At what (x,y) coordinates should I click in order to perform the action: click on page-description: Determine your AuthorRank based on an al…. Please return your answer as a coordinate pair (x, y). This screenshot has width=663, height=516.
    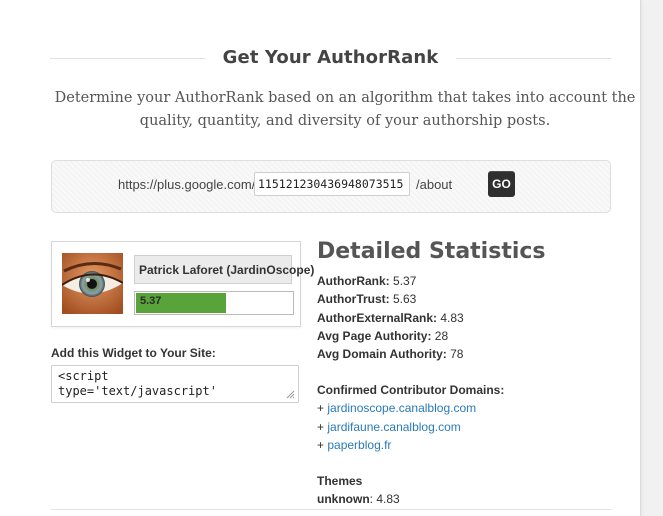
    Looking at the image, I should click on (345, 110).